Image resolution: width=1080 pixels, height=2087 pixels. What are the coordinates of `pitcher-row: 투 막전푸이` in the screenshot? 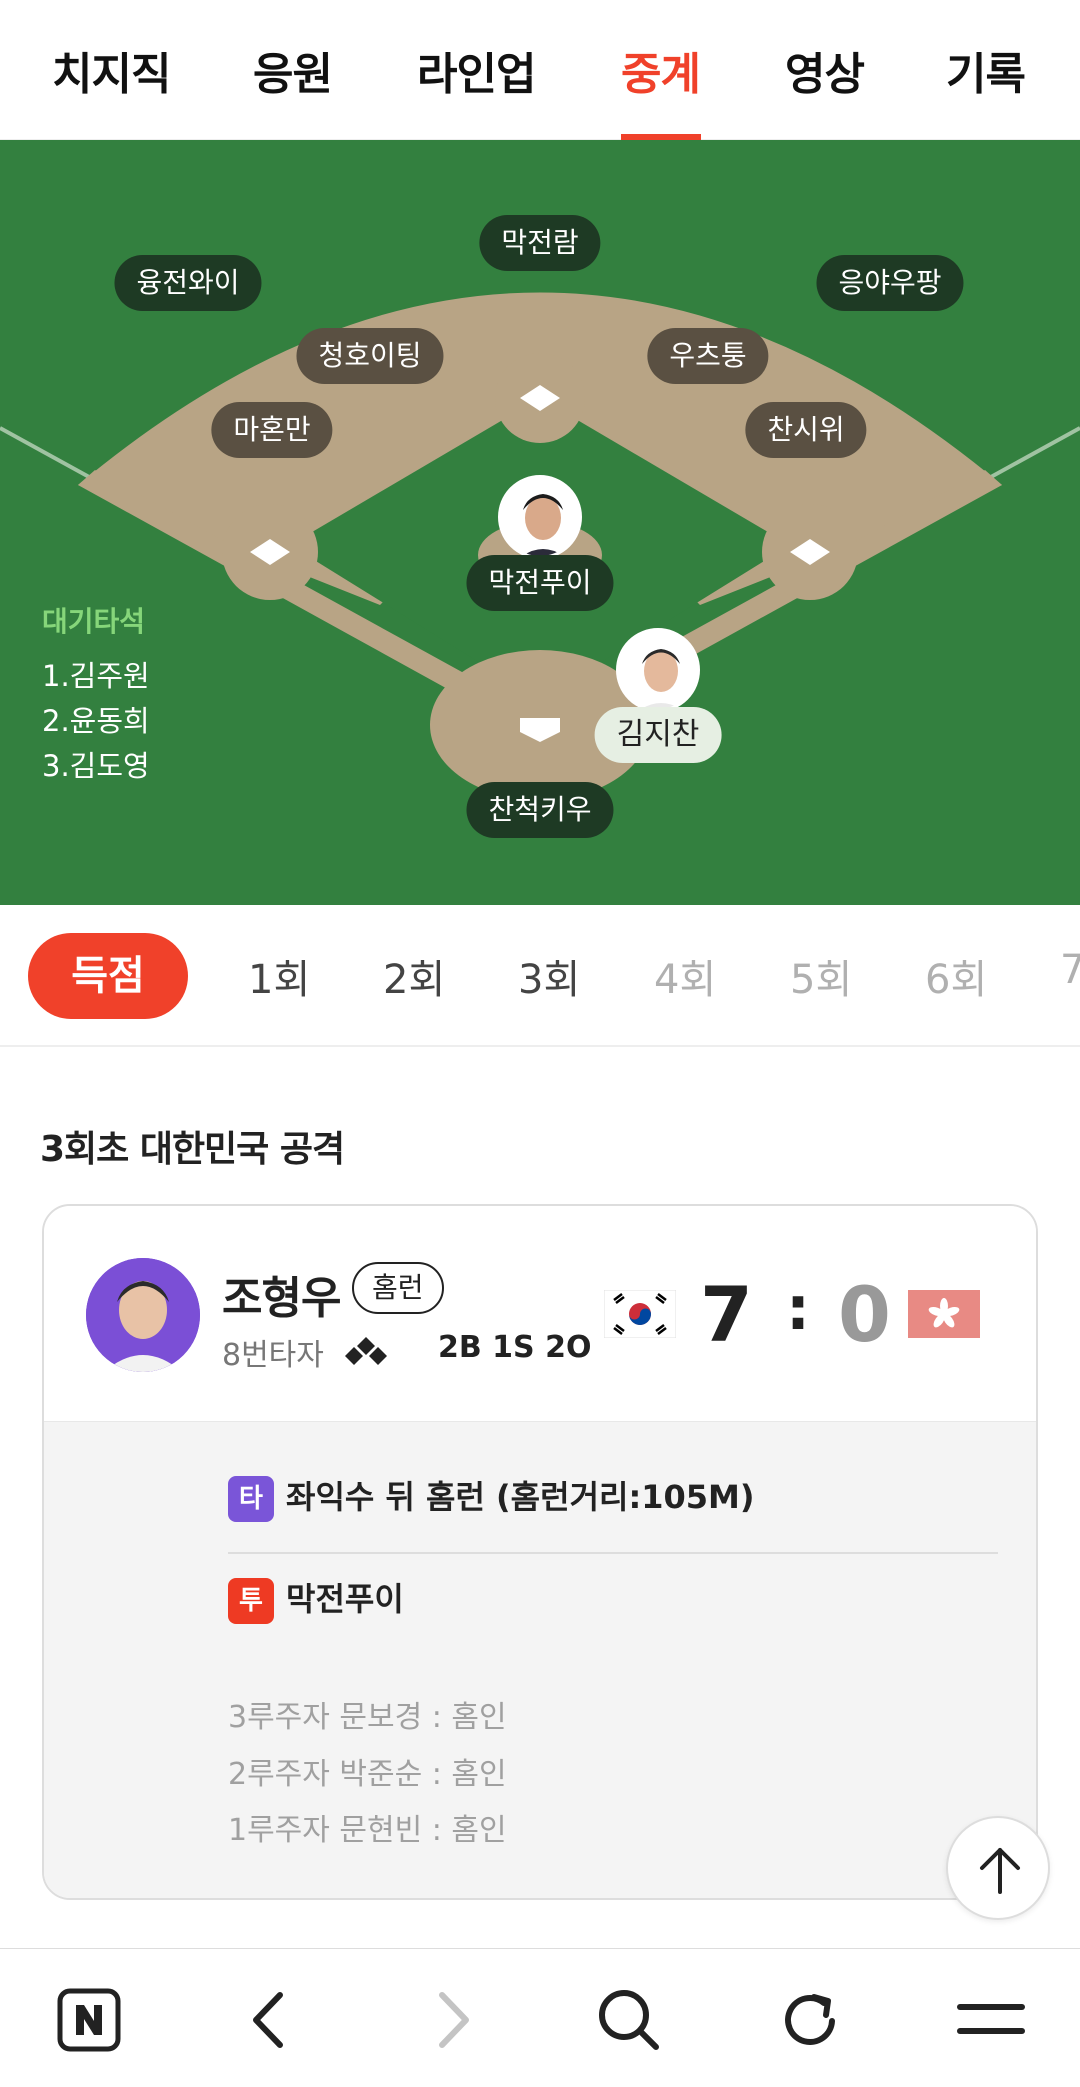 It's located at (316, 1599).